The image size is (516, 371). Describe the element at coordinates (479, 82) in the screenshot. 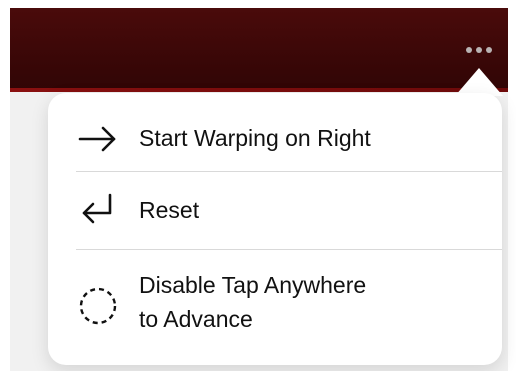

I see `popover-arrow` at that location.